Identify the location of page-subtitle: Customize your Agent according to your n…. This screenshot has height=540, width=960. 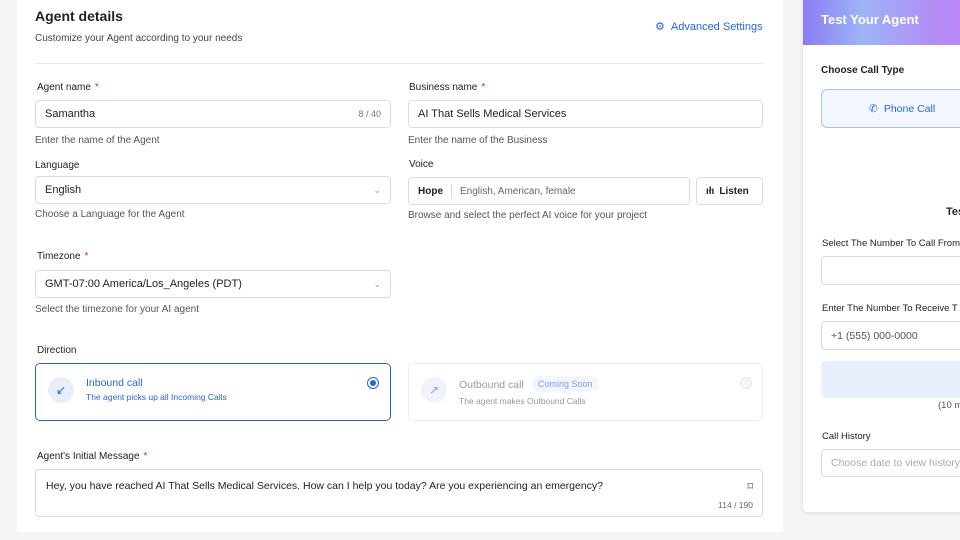
(139, 38).